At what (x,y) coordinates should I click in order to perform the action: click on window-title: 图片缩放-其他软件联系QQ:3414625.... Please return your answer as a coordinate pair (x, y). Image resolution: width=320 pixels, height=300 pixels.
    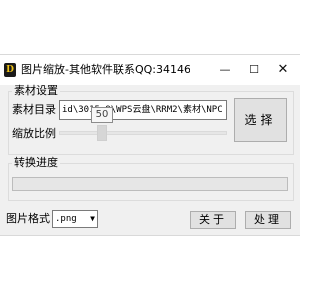
    Looking at the image, I should click on (105, 69).